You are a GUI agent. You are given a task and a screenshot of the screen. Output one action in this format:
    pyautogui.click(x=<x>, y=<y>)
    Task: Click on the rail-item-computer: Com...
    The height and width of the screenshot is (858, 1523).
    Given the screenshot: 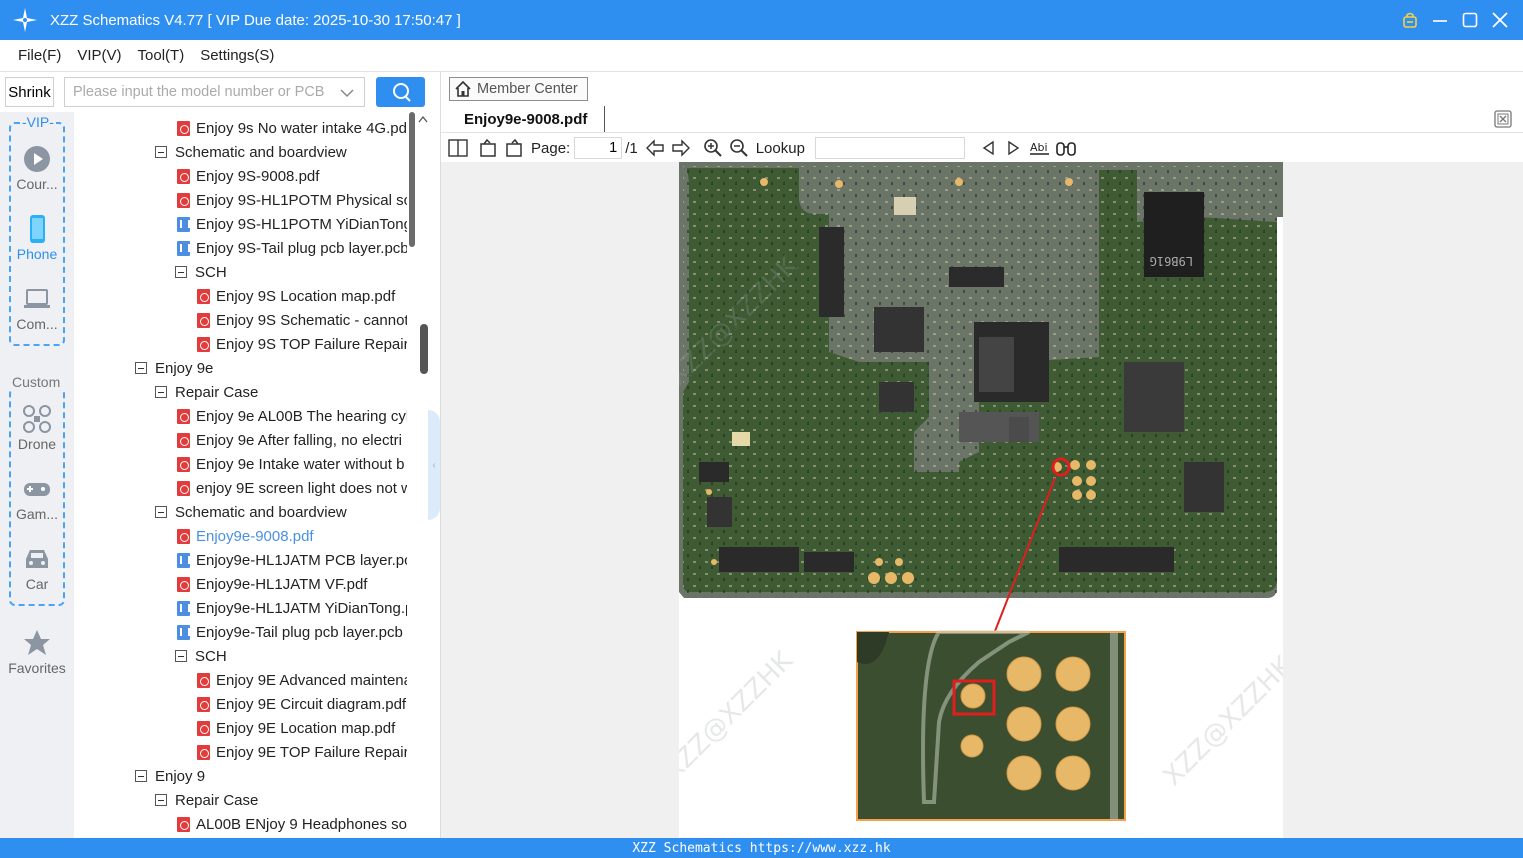 What is the action you would take?
    pyautogui.click(x=37, y=308)
    